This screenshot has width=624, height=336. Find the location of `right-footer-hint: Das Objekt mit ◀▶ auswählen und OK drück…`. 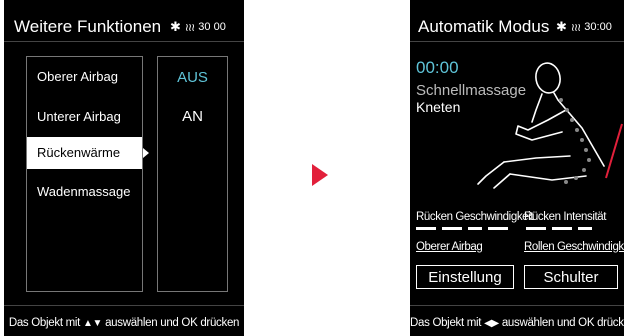

right-footer-hint: Das Objekt mit ◀▶ auswählen und OK drück… is located at coordinates (517, 323).